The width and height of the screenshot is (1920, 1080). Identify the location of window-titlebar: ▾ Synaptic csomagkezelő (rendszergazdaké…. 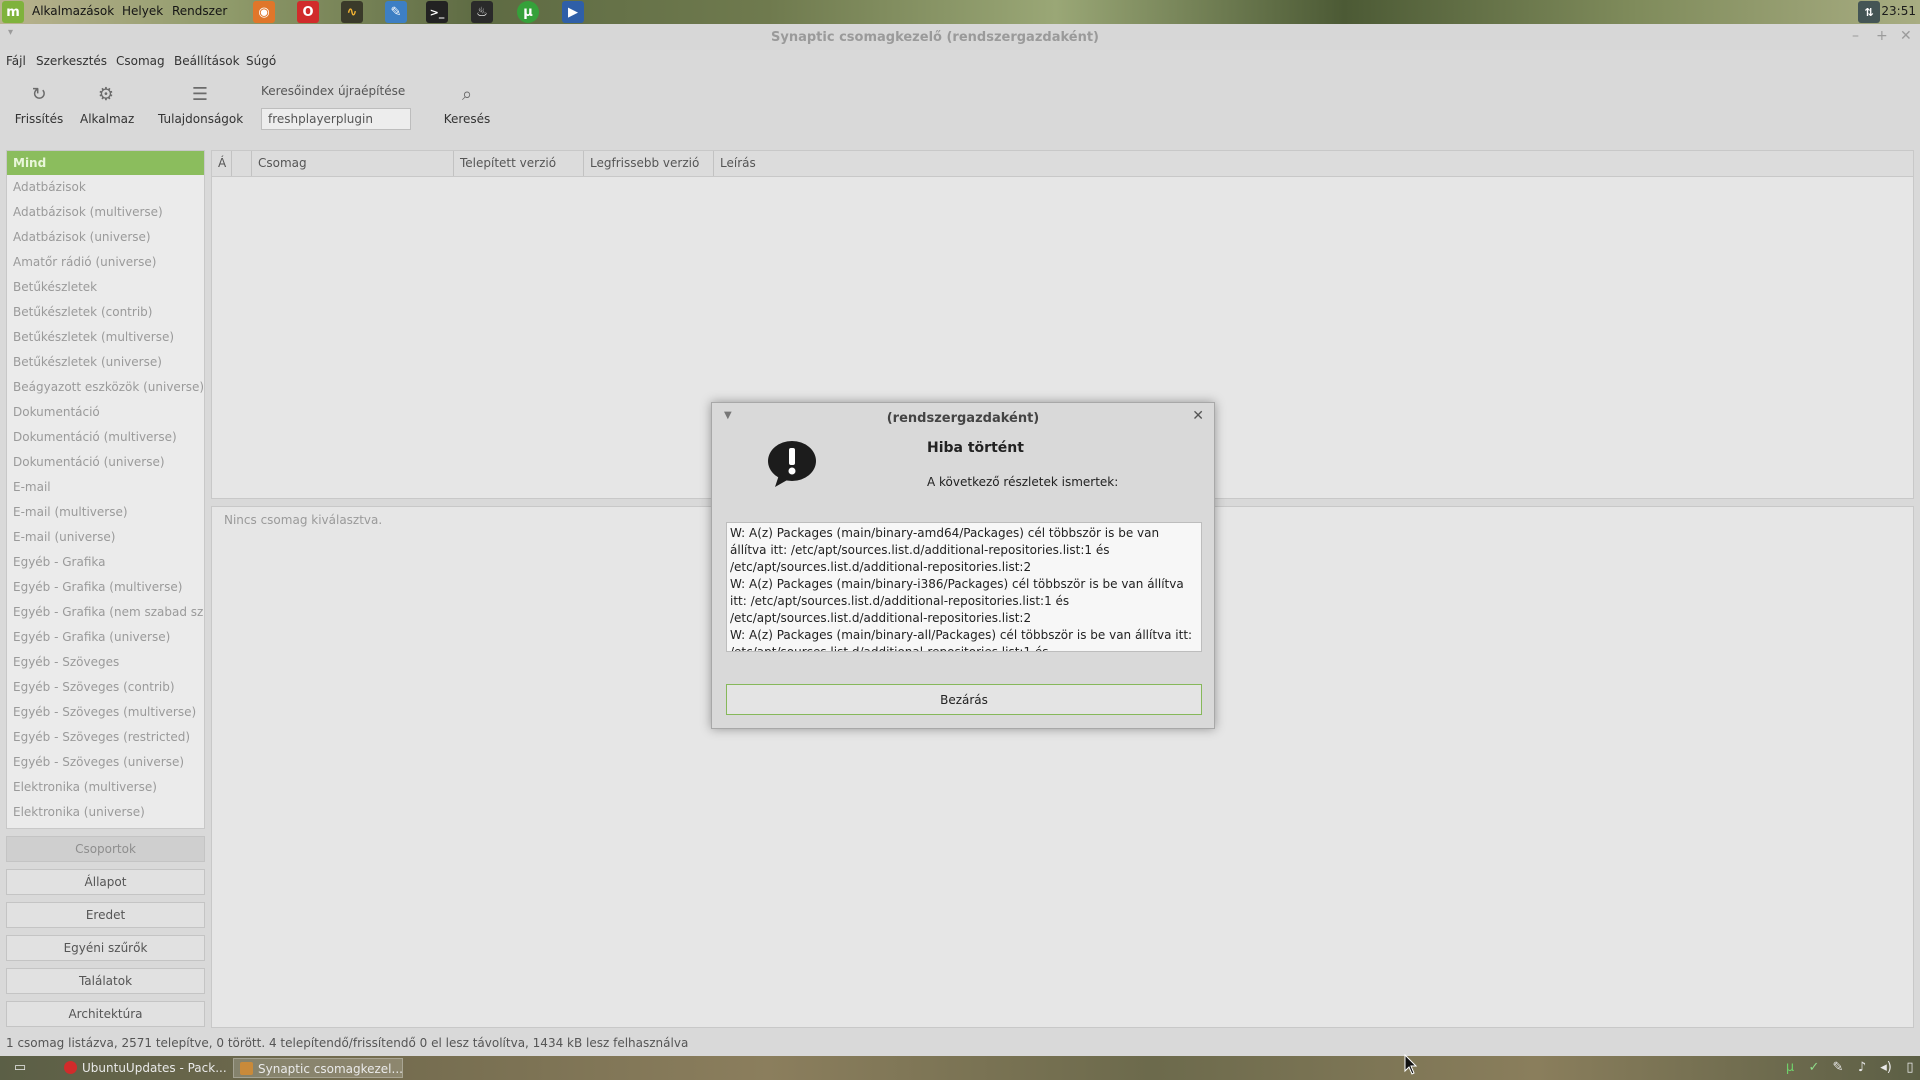
(960, 37).